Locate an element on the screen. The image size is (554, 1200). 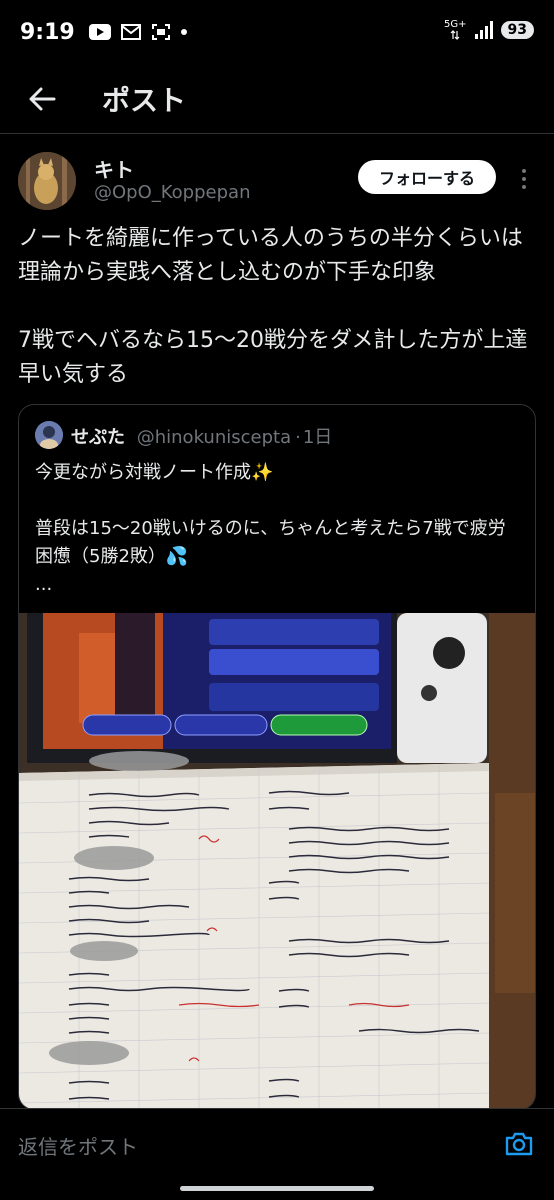
quote-header: せぷた @hinokuniscepta · 1日 is located at coordinates (202, 437).